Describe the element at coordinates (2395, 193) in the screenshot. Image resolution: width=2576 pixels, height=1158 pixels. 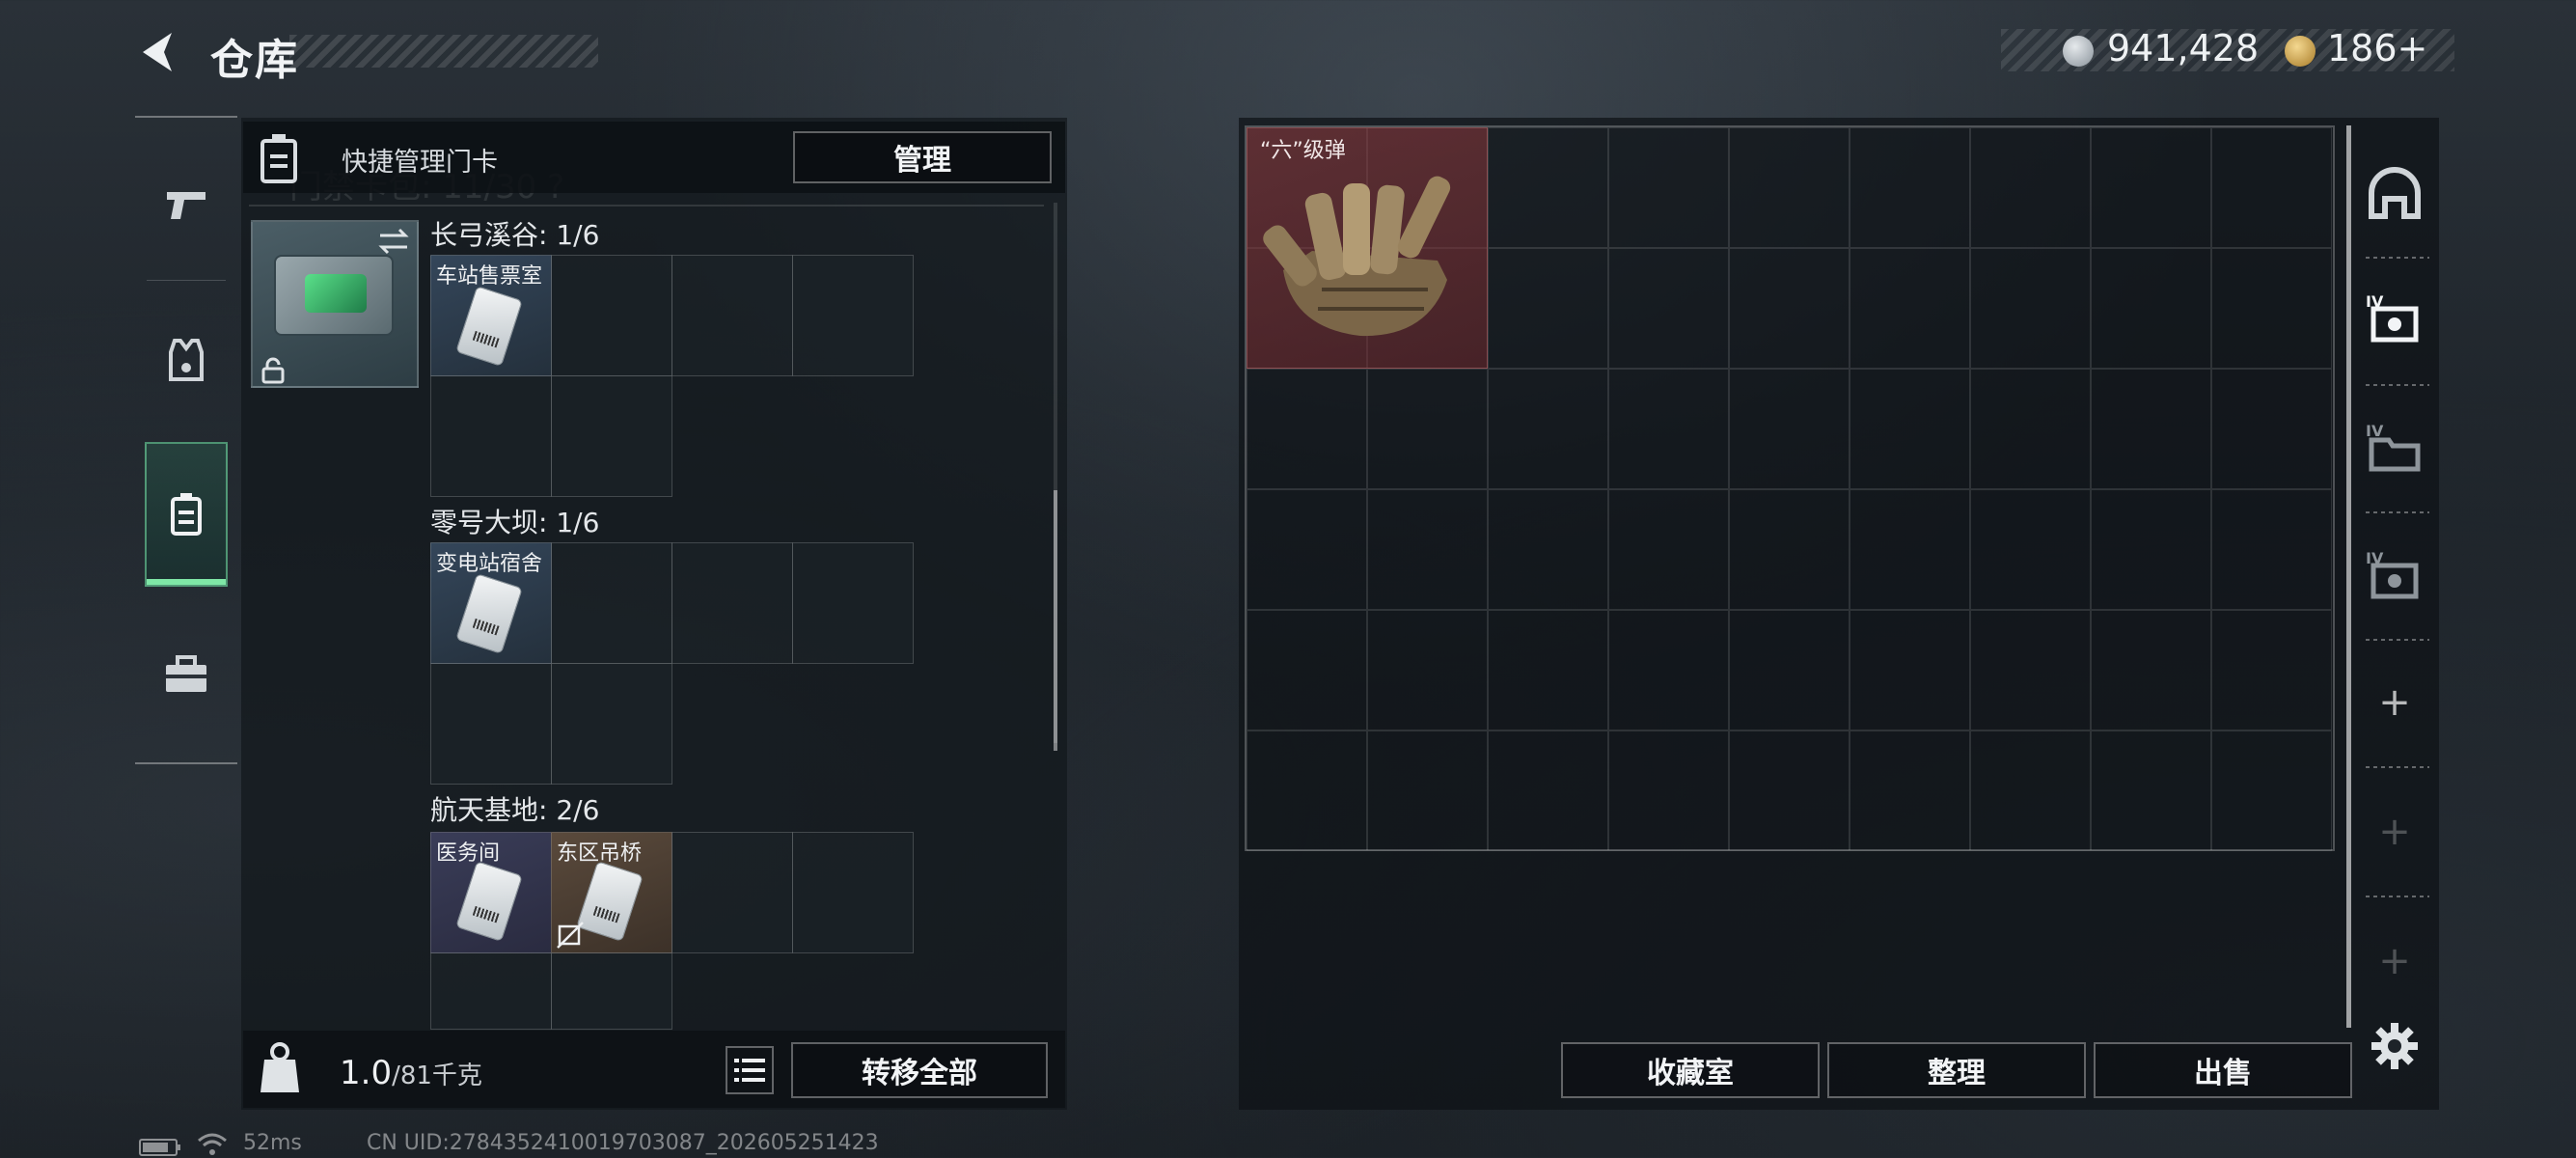
I see `tab-dome` at that location.